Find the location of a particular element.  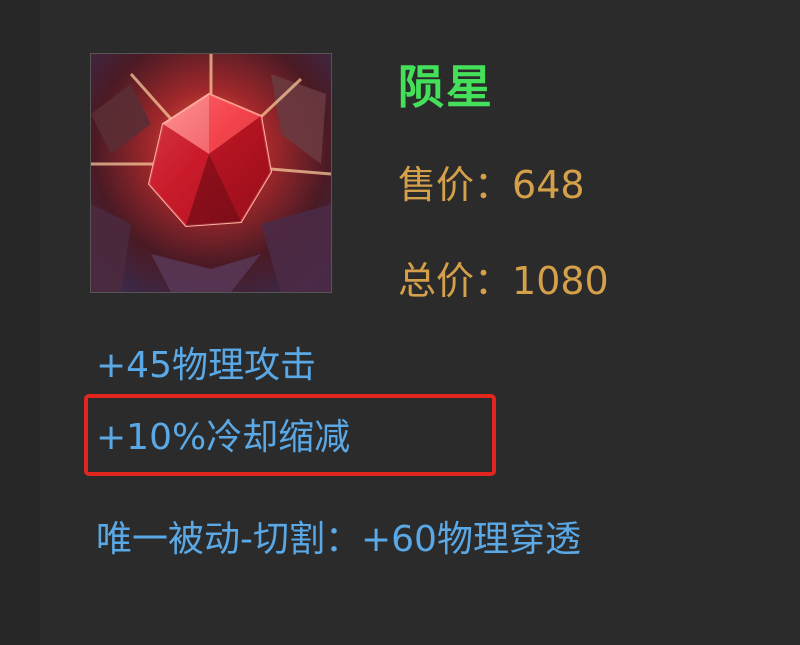

sell-price-row: 售价：648 is located at coordinates (491, 185).